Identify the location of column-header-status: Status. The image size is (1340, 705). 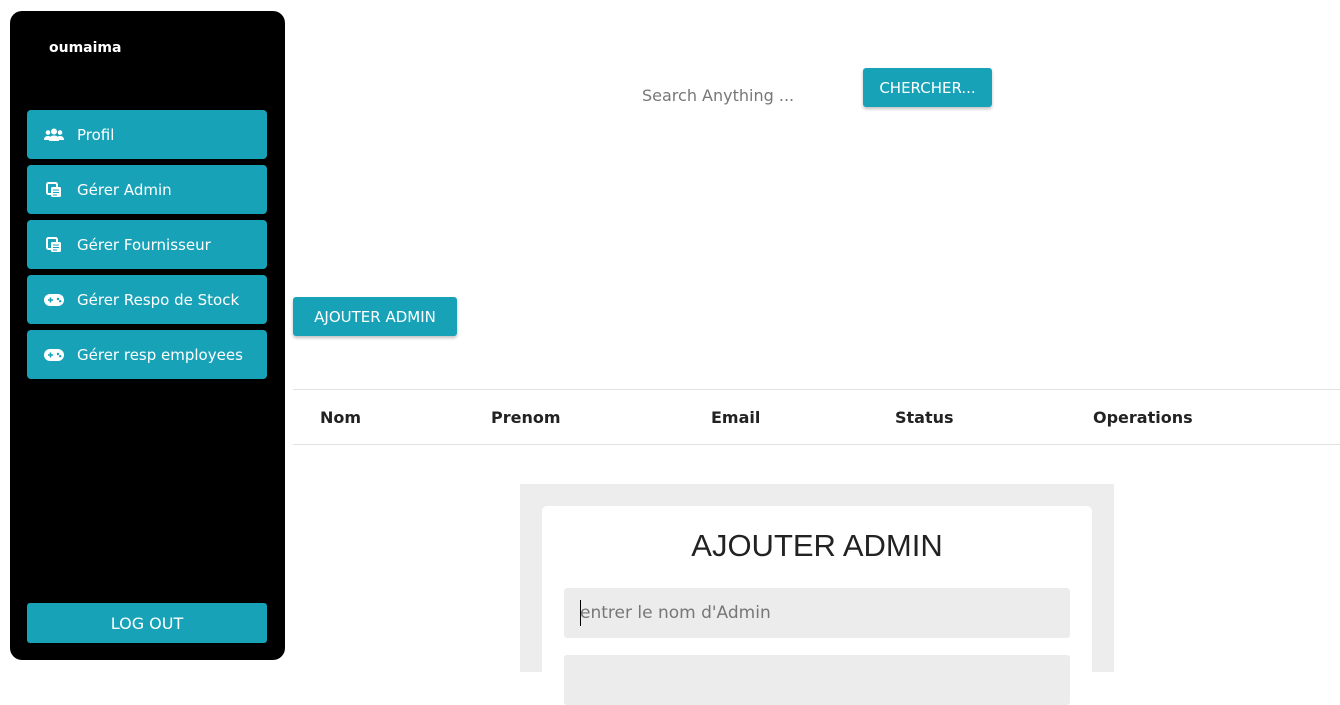
(924, 417).